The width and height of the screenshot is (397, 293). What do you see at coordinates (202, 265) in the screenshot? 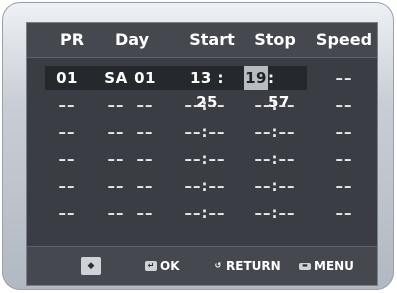
I see `button-guide-bar: ◆ ↵ OK ↺ RETURN ▬ MENU` at bounding box center [202, 265].